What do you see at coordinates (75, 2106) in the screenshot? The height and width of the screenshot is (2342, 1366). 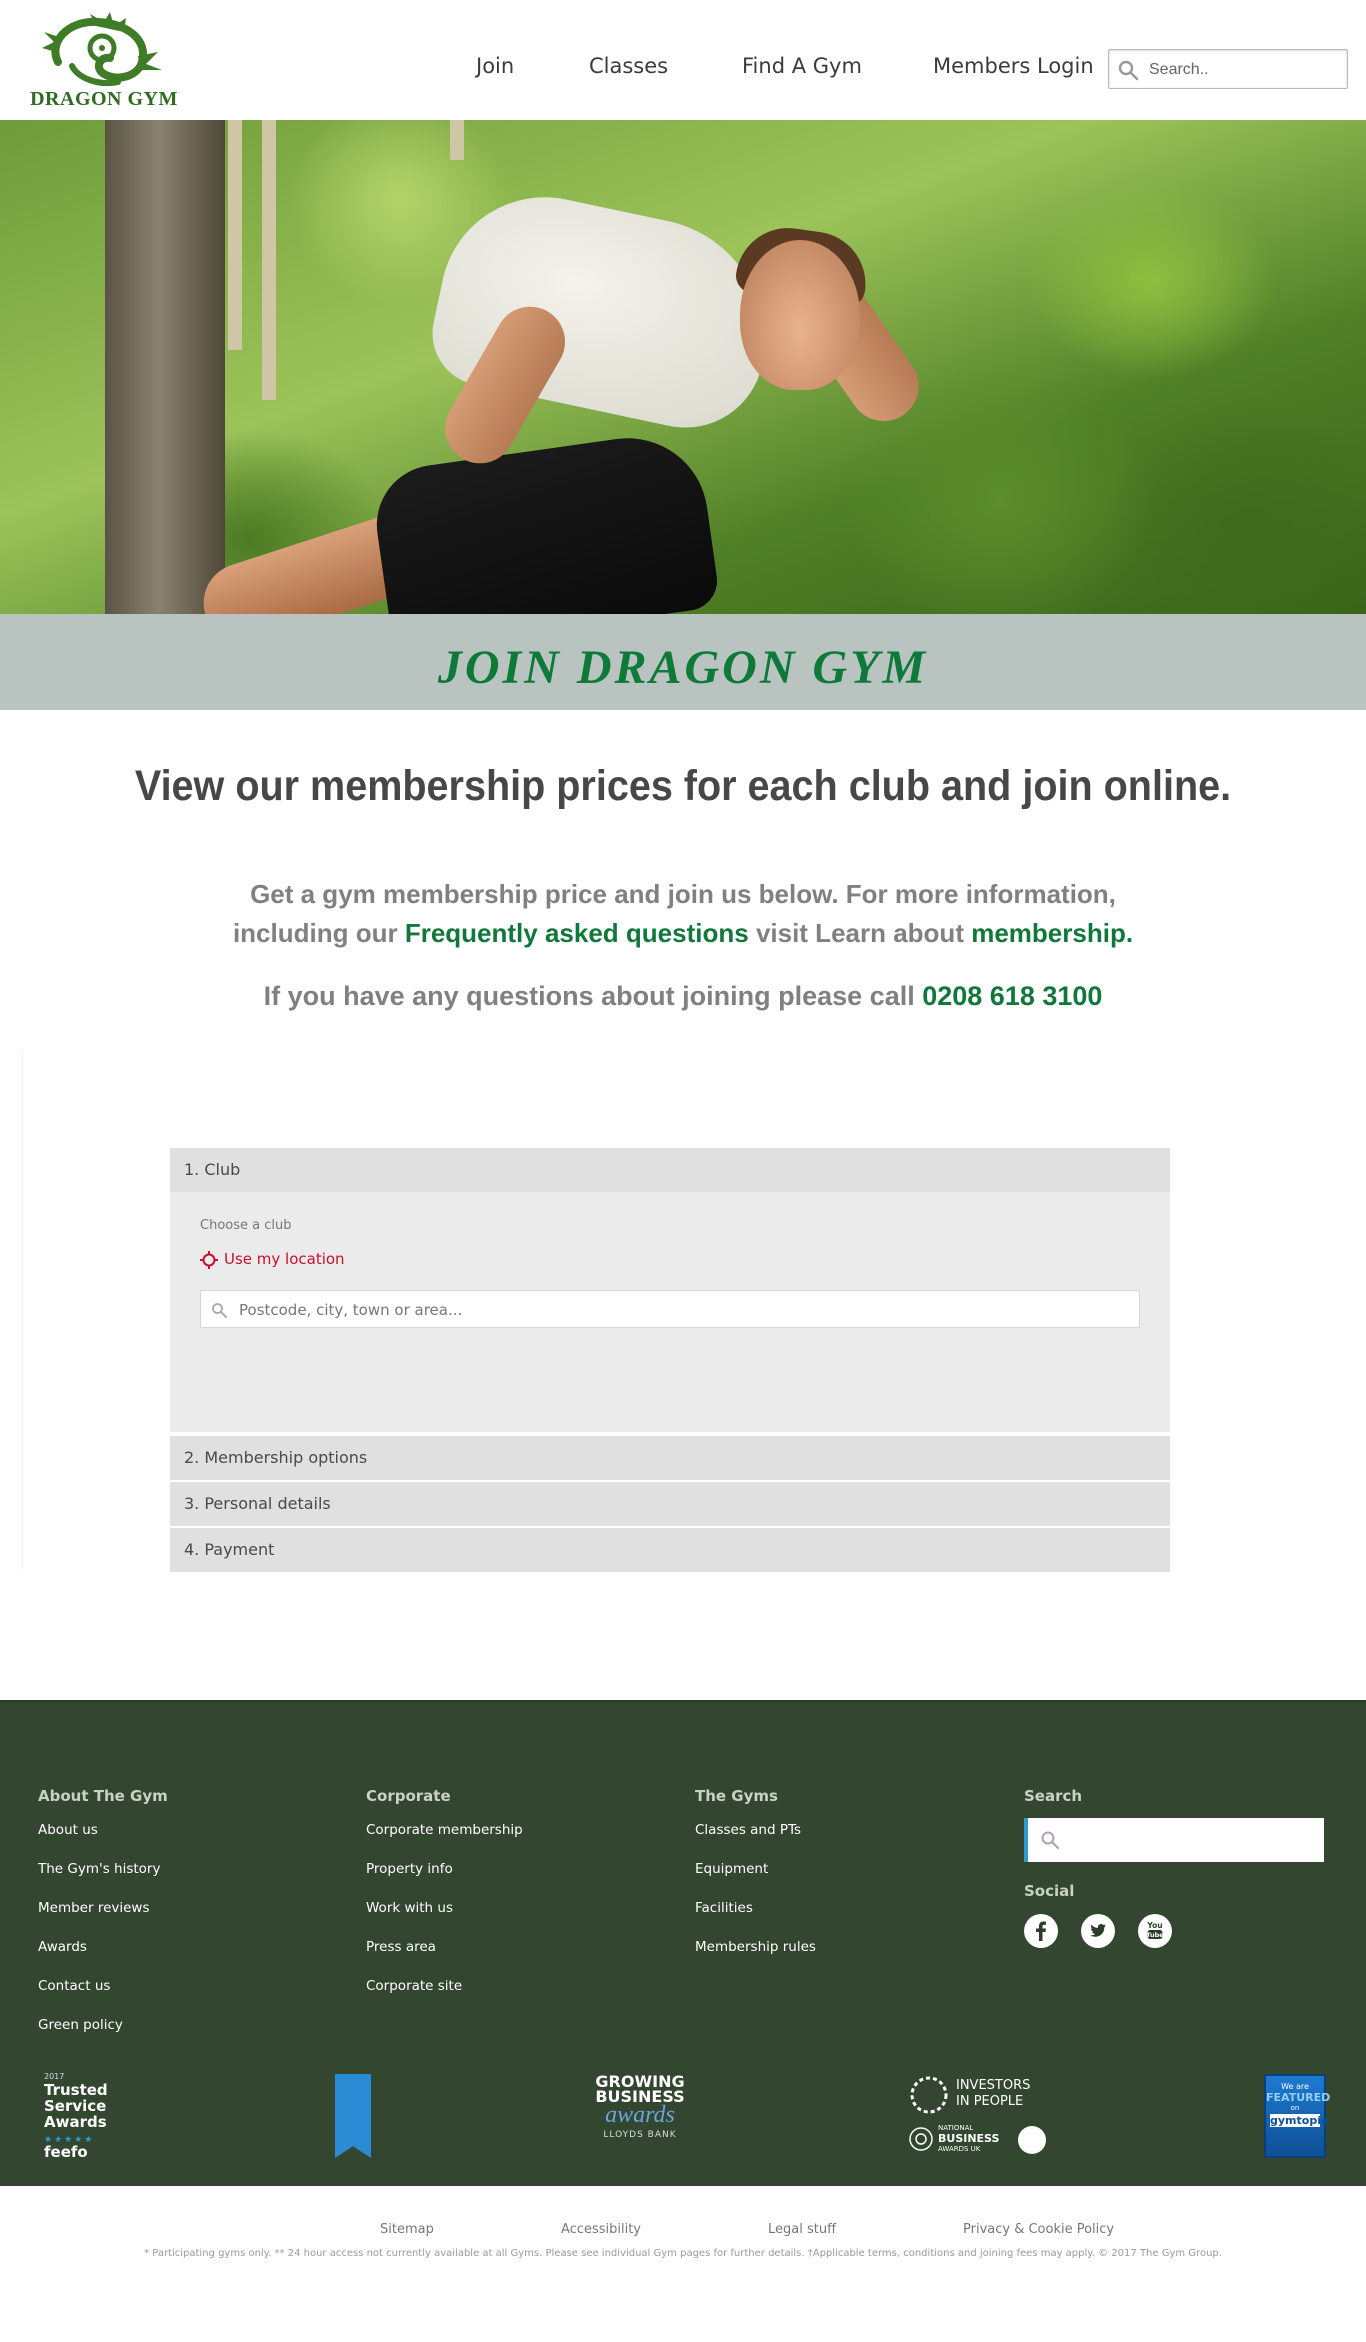 I see `feefo-line: Service` at bounding box center [75, 2106].